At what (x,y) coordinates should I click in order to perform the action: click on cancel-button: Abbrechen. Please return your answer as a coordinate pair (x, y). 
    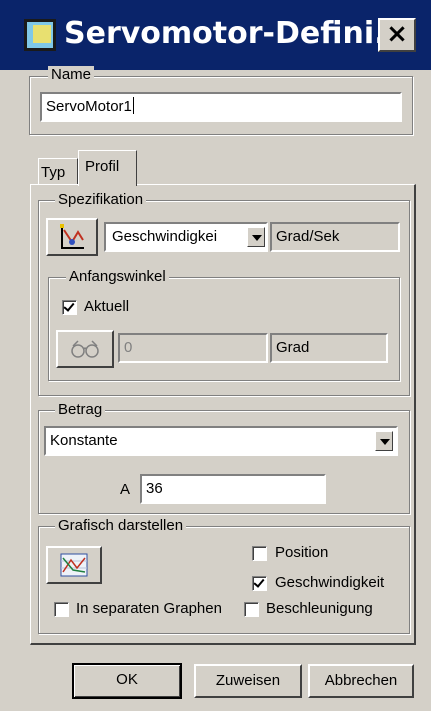
    Looking at the image, I should click on (361, 681).